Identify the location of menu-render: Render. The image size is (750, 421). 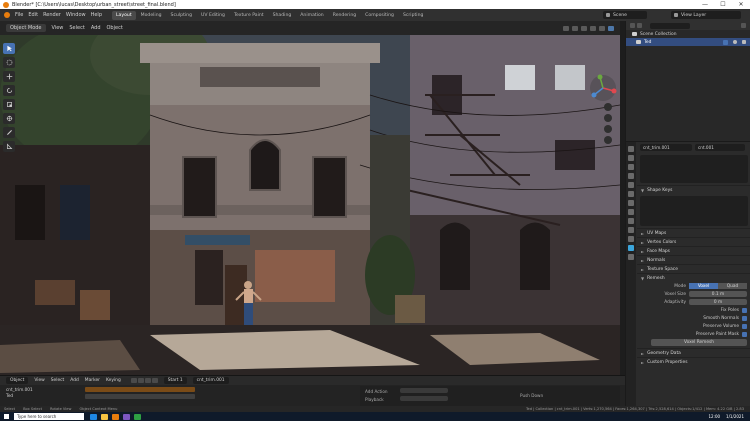
(52, 15).